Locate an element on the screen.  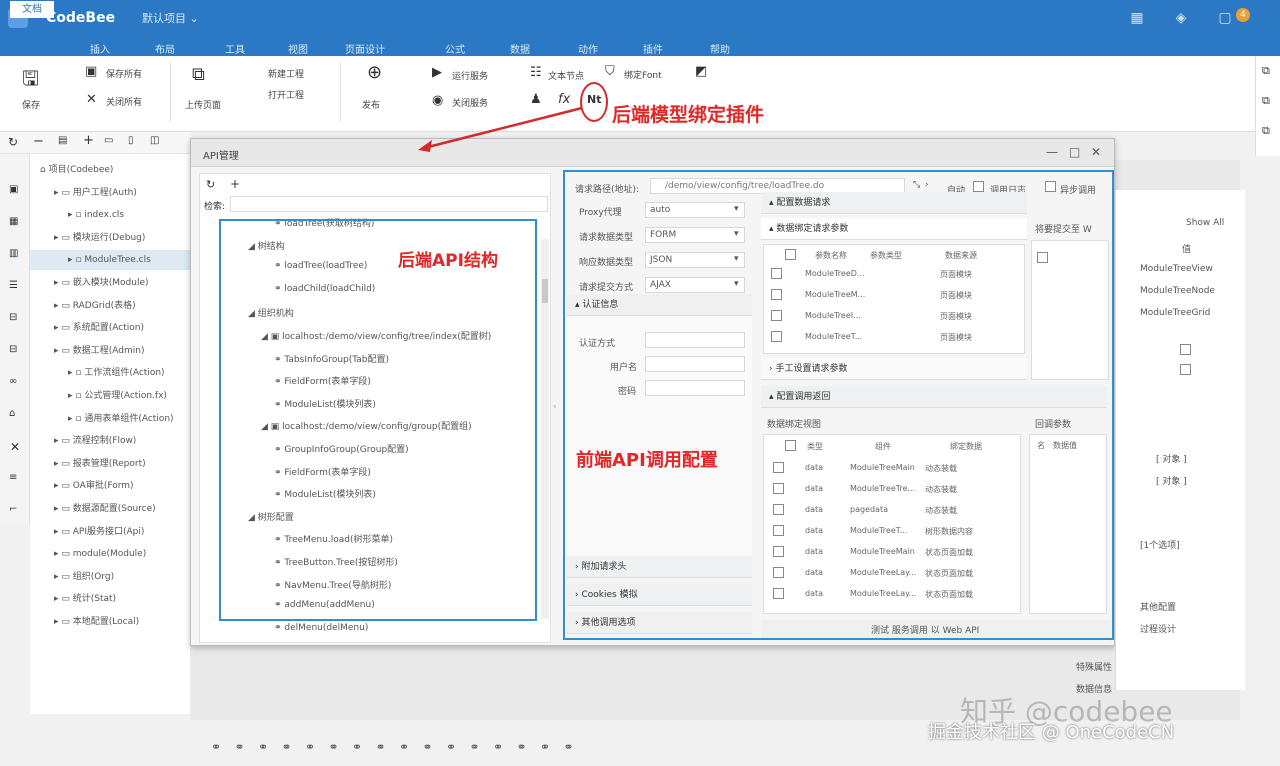
menu-item-view: 视图 is located at coordinates (298, 48).